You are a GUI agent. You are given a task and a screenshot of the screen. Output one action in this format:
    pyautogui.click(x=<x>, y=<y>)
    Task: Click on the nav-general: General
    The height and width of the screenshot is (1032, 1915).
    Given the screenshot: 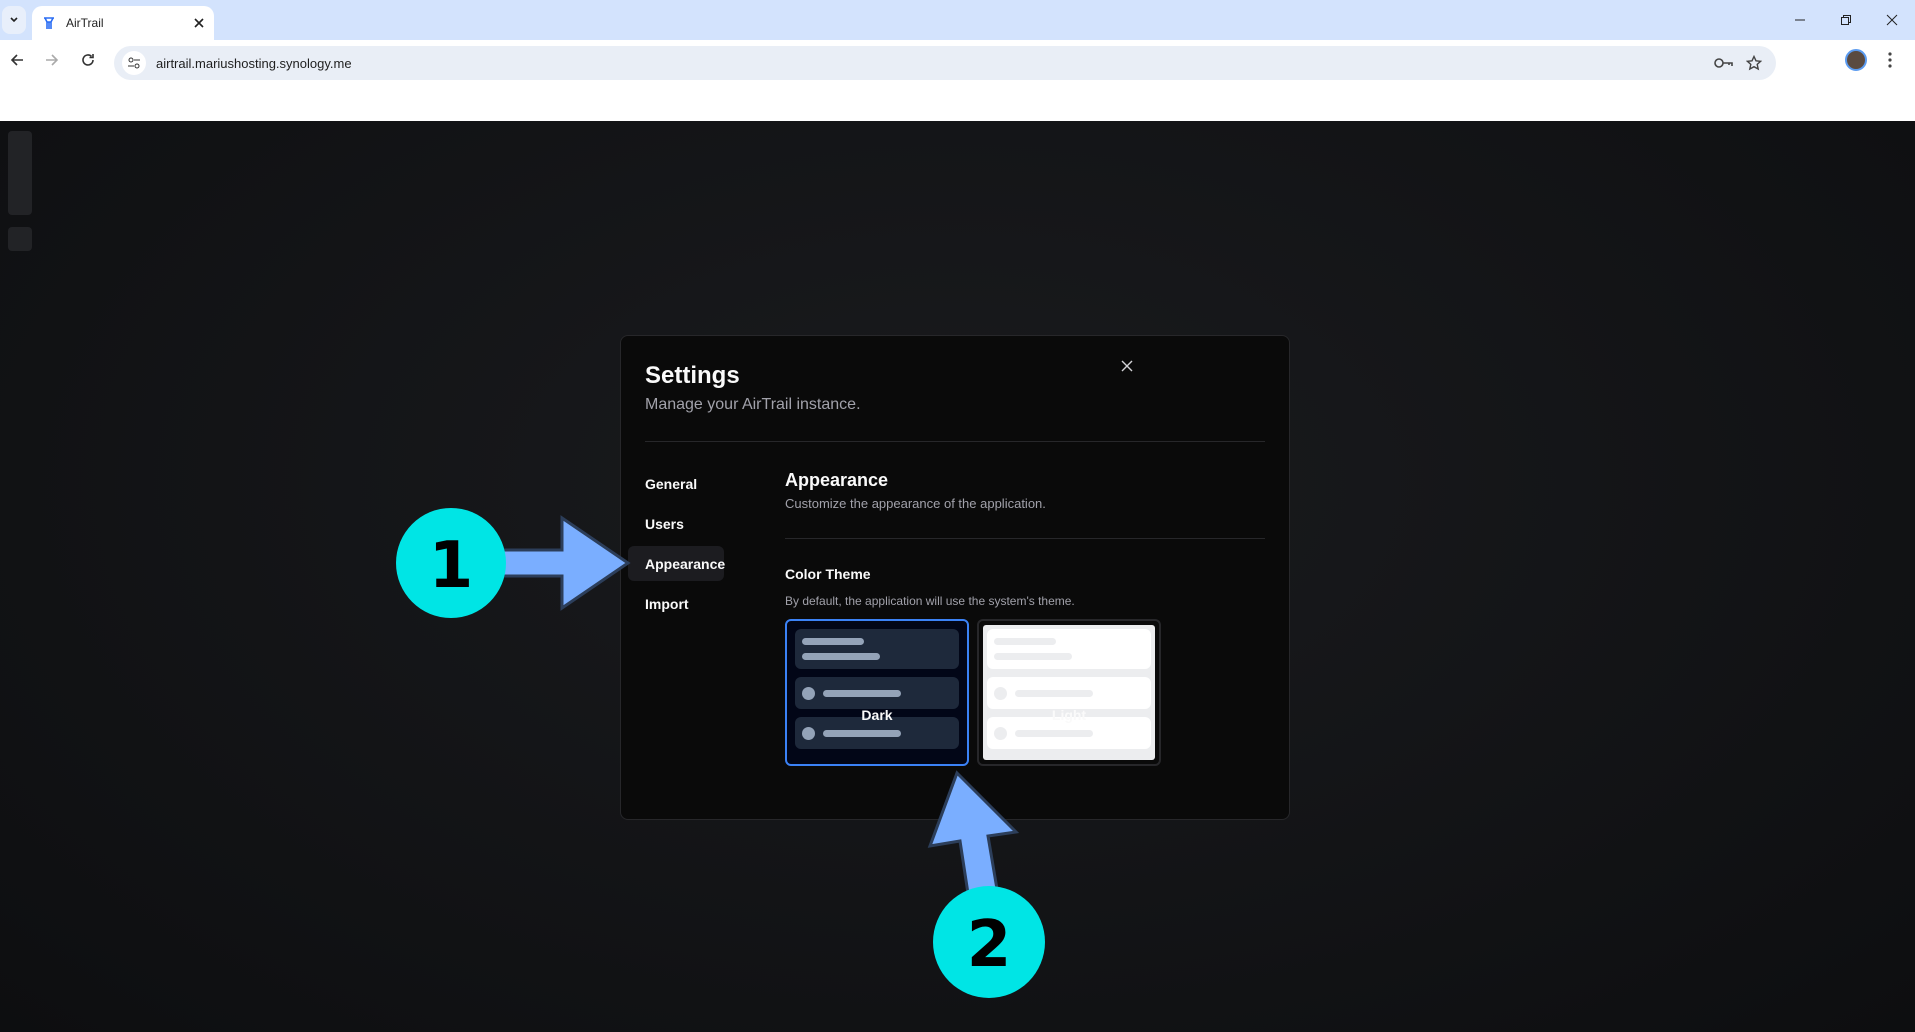 What is the action you would take?
    pyautogui.click(x=676, y=483)
    